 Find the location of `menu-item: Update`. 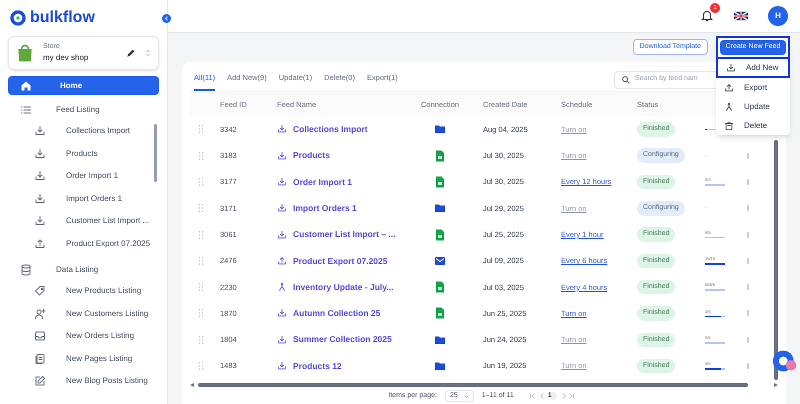

menu-item: Update is located at coordinates (753, 106).